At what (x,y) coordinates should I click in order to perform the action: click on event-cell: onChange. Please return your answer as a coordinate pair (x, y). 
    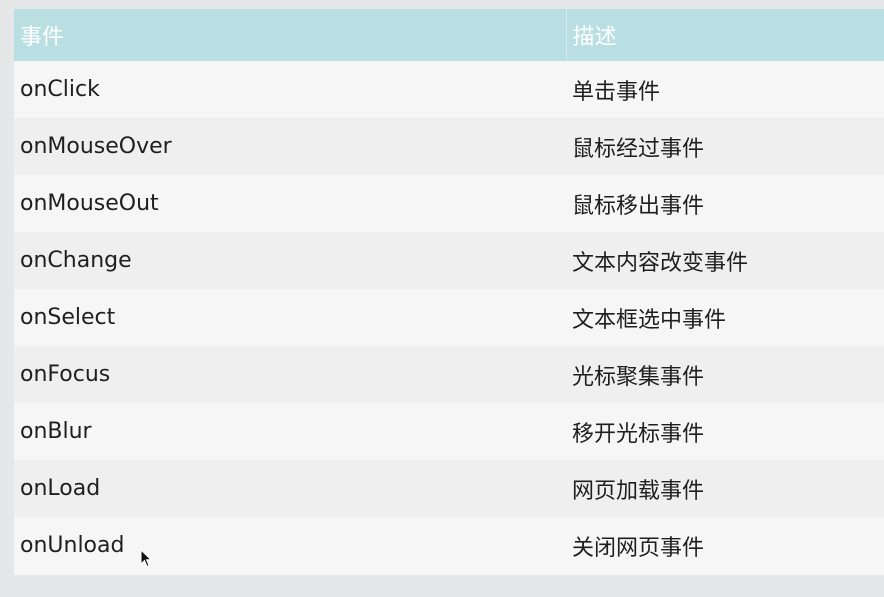
    Looking at the image, I should click on (290, 260).